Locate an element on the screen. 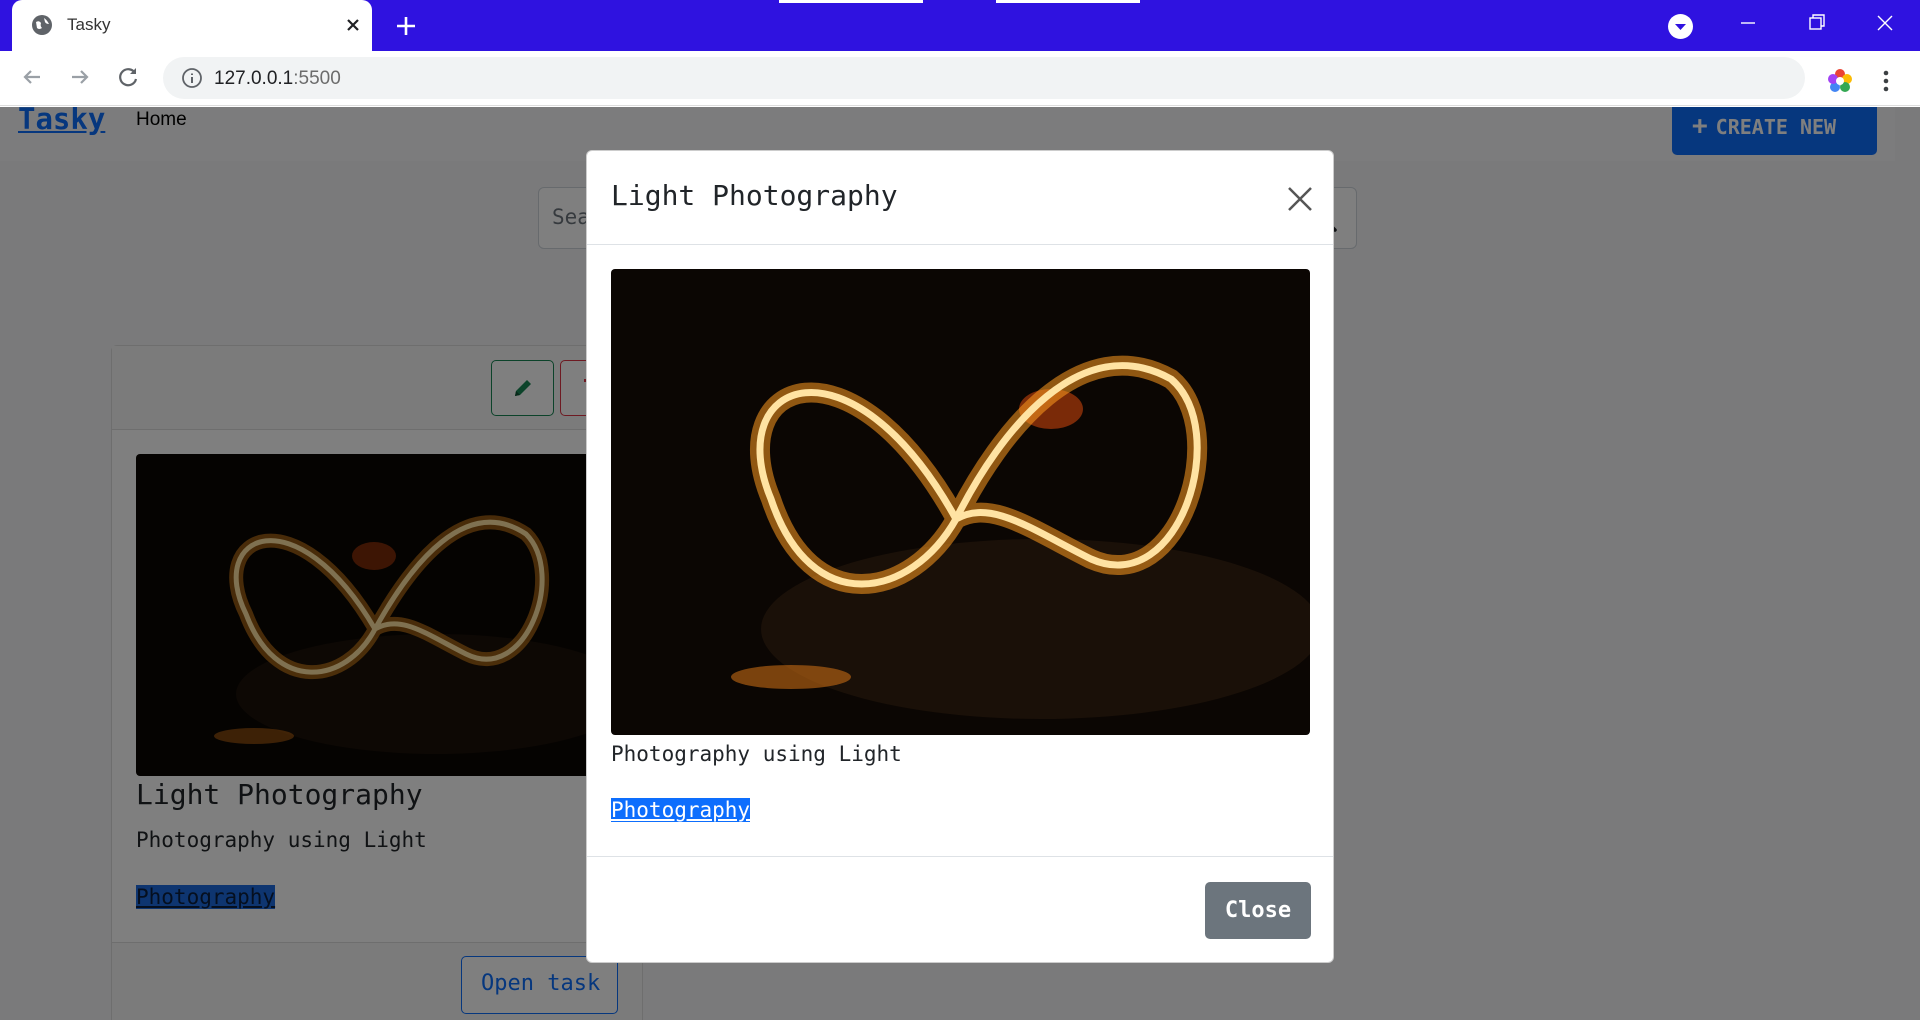 Image resolution: width=1920 pixels, height=1020 pixels. browser-toolbar: 127.0.0.1:5500 is located at coordinates (960, 78).